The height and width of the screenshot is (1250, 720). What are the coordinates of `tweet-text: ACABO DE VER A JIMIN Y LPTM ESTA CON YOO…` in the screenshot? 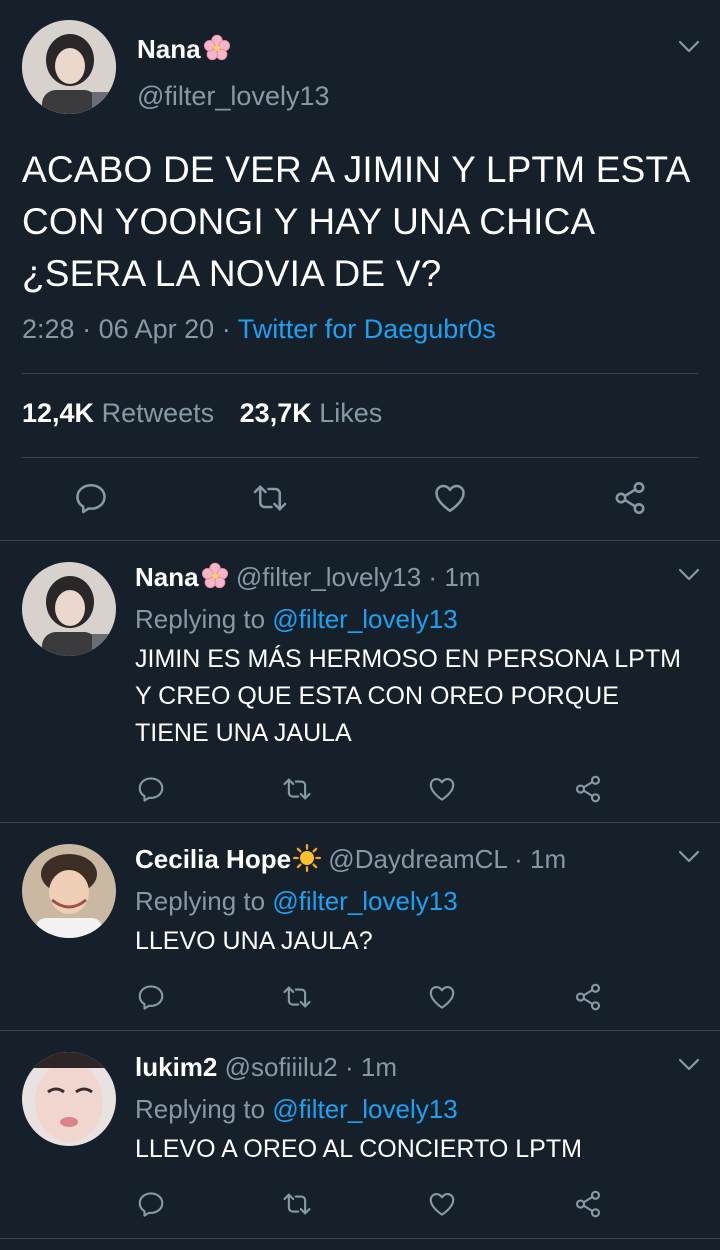 It's located at (355, 221).